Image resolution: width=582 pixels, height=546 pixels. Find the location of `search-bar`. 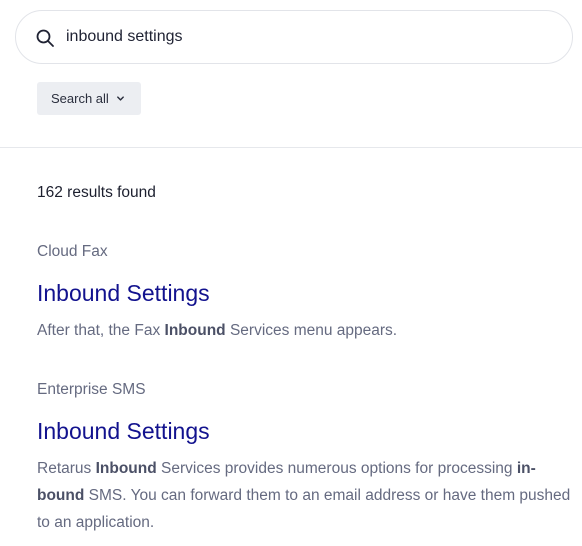

search-bar is located at coordinates (294, 37).